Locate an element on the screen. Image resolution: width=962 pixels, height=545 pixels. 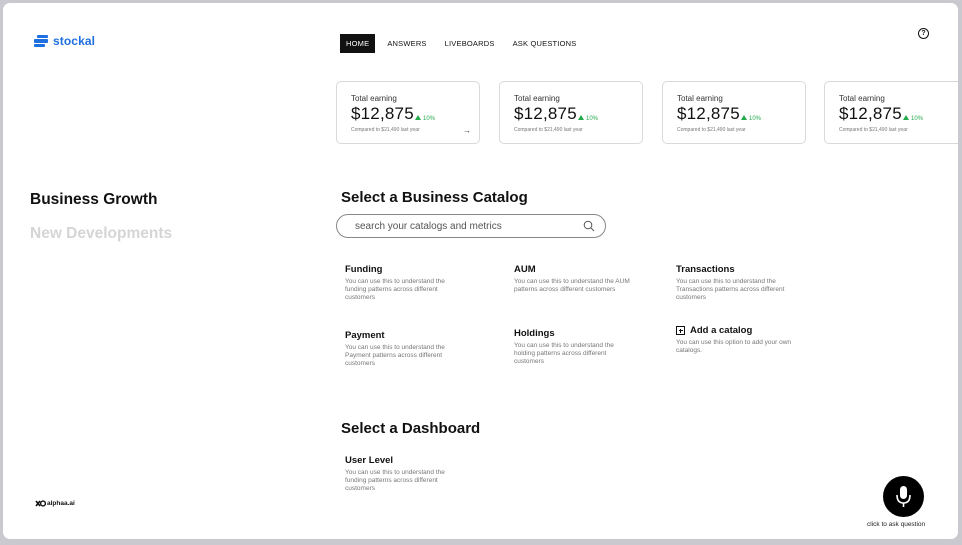
catalog-title: Holdings is located at coordinates (534, 333).